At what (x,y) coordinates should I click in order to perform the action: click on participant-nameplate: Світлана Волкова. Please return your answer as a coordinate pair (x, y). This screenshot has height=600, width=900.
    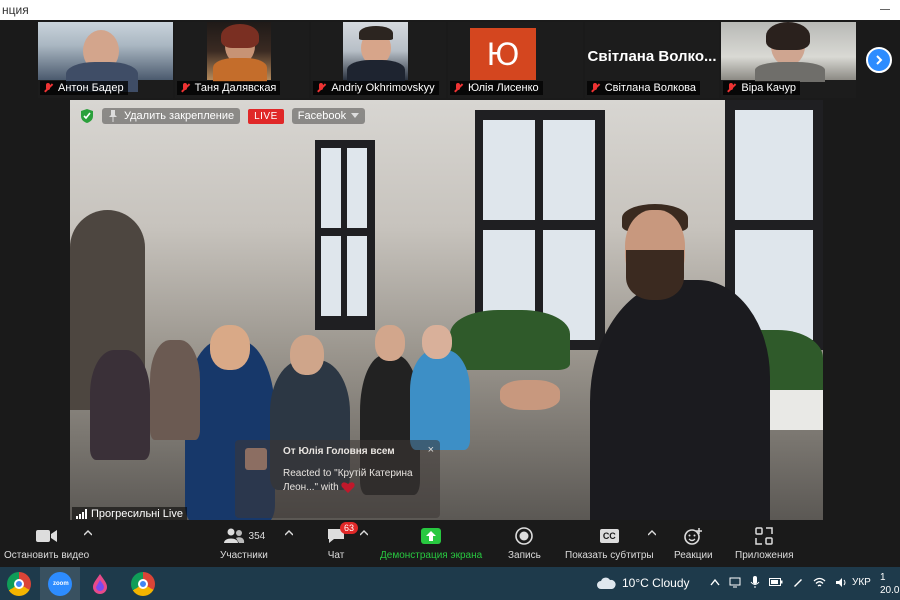
    Looking at the image, I should click on (643, 88).